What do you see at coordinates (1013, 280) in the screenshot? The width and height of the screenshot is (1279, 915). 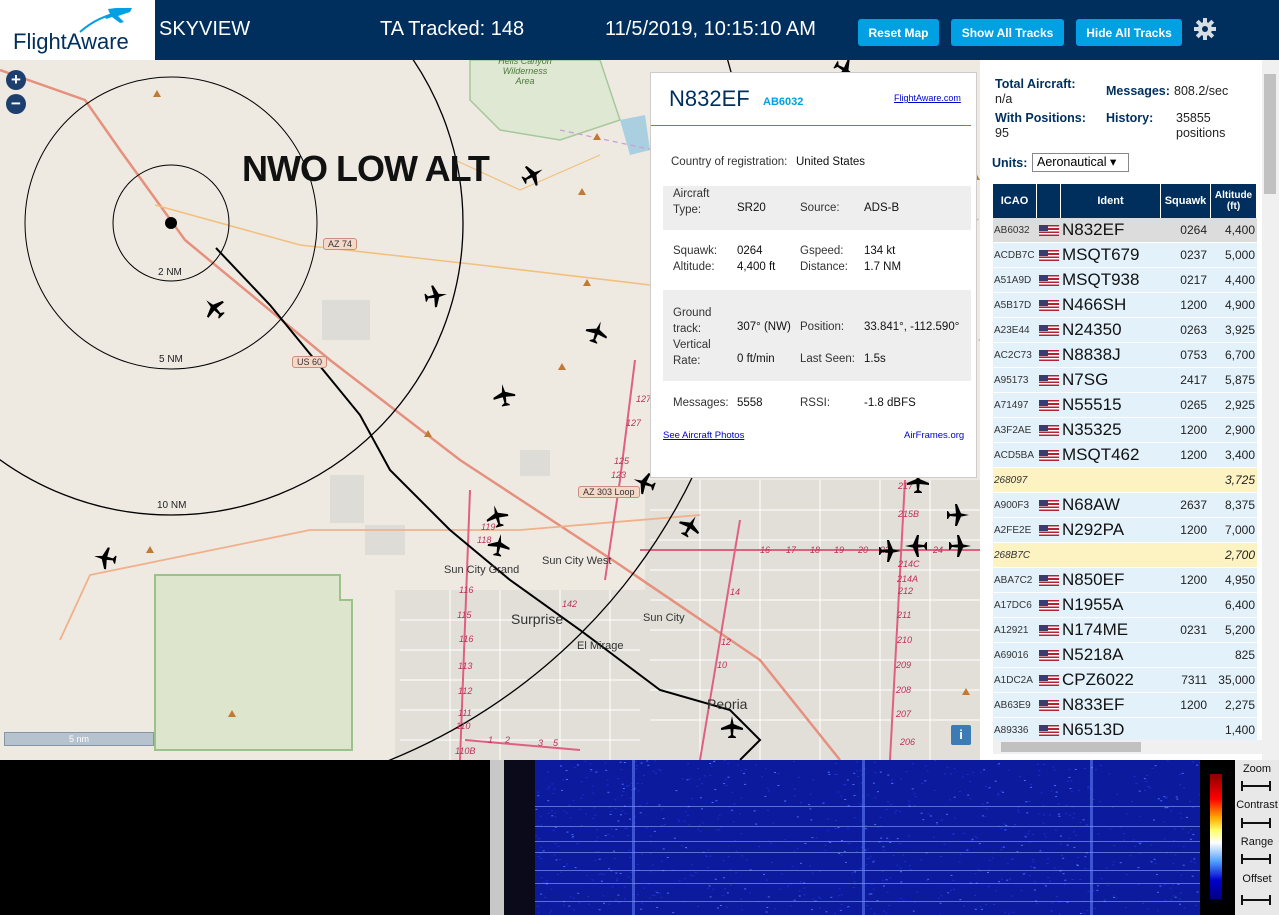 I see `icao-cell: A51A9D` at bounding box center [1013, 280].